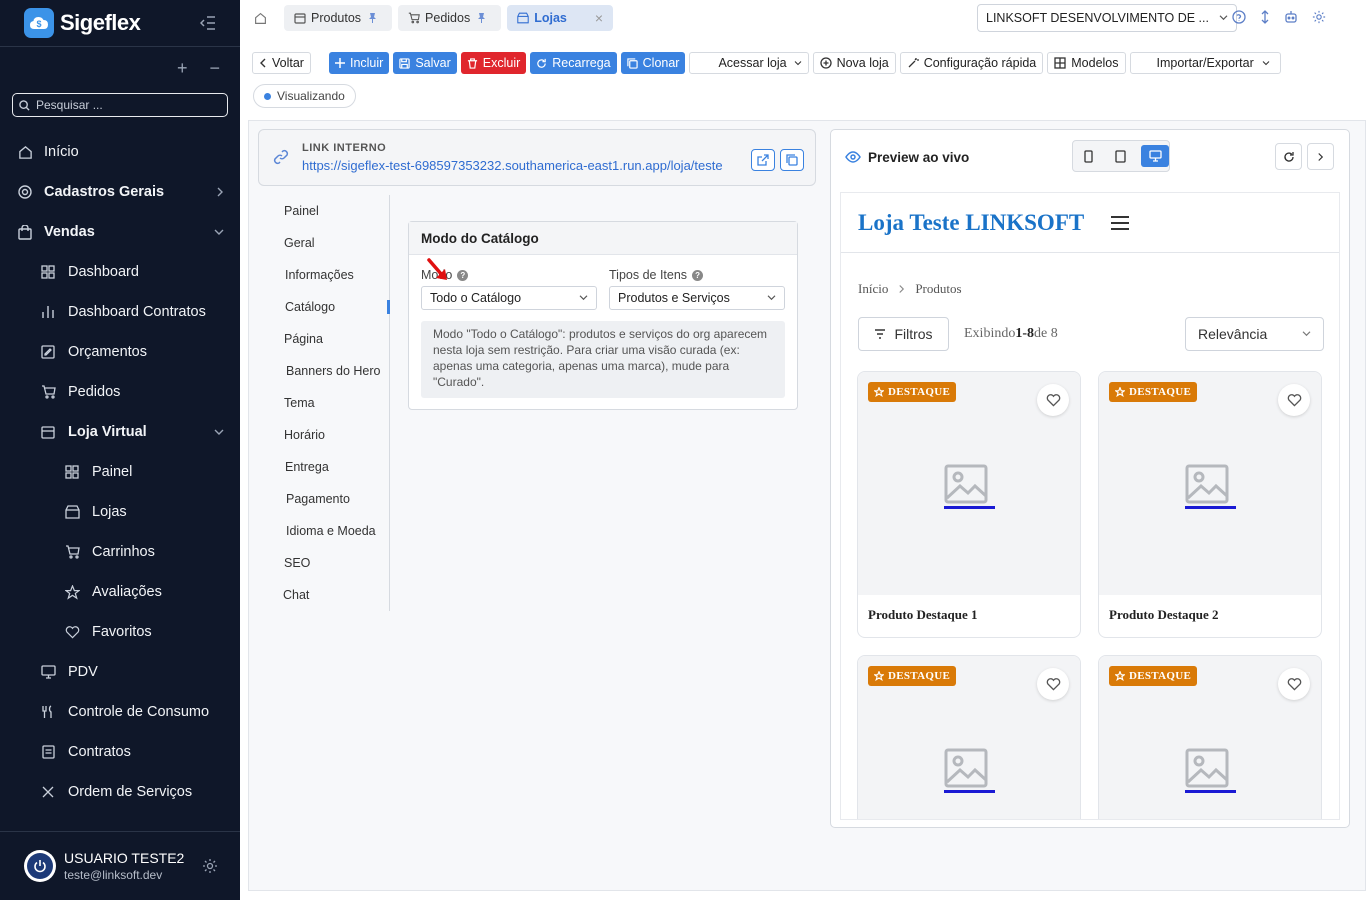 The width and height of the screenshot is (1366, 900). Describe the element at coordinates (653, 63) in the screenshot. I see `clone-button: Clonar` at that location.